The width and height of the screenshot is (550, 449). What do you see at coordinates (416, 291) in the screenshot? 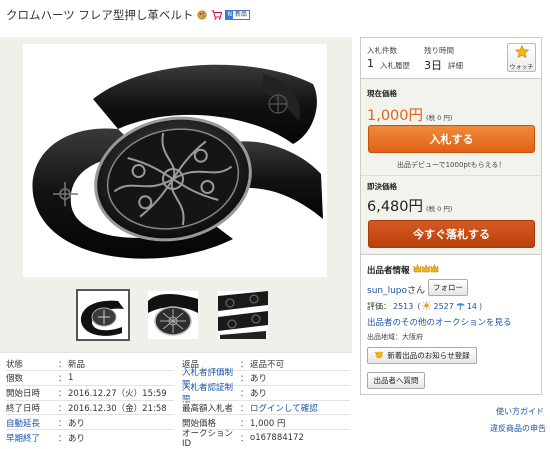
I see `seller-name-suffix: さん` at bounding box center [416, 291].